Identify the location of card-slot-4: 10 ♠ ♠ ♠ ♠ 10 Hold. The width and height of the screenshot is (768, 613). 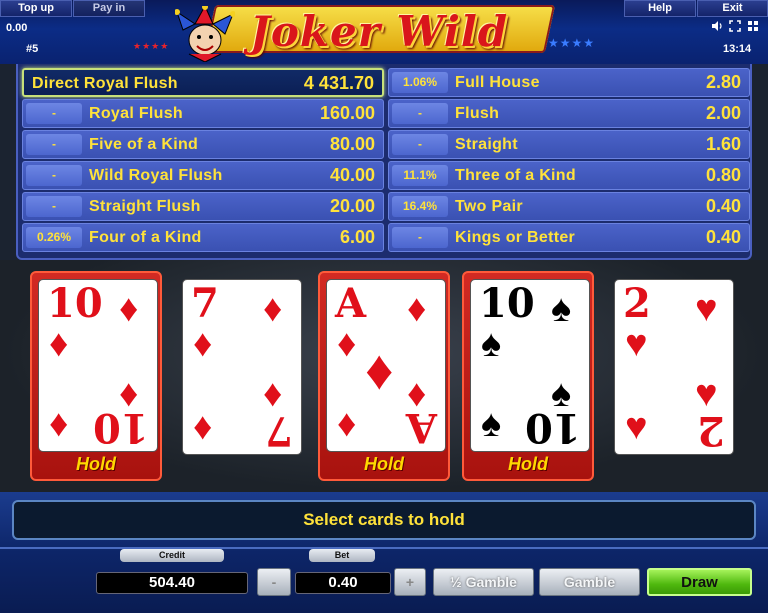
(528, 376).